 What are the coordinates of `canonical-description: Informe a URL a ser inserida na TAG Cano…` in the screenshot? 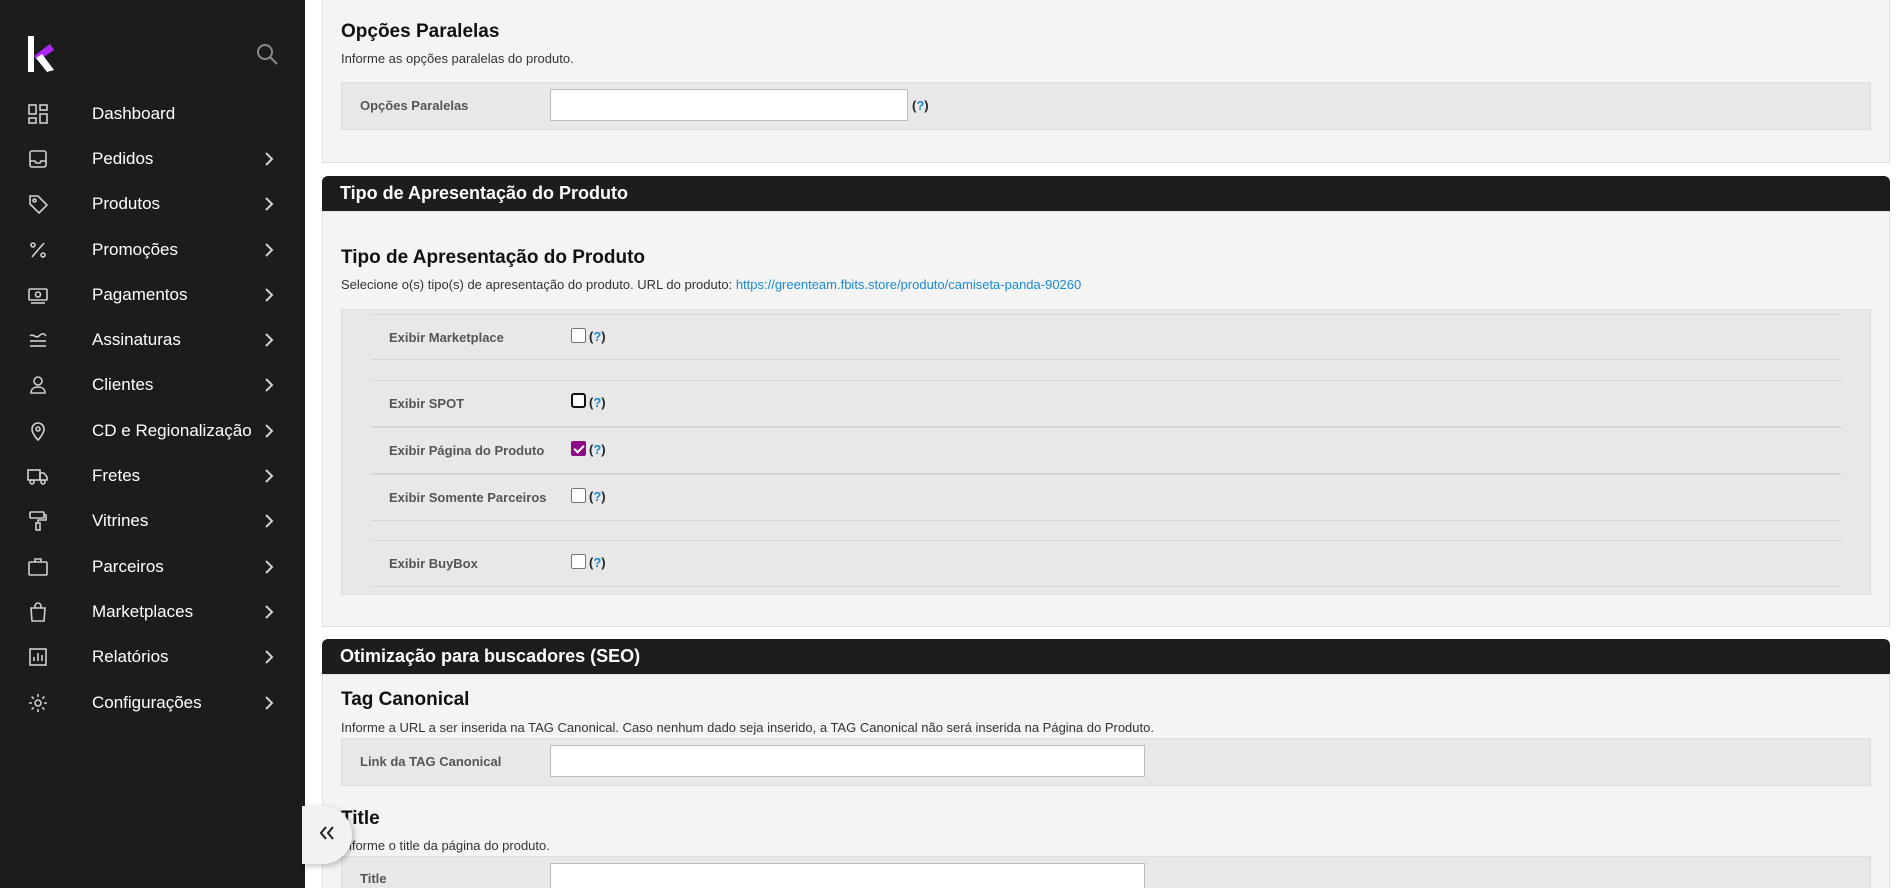 It's located at (747, 727).